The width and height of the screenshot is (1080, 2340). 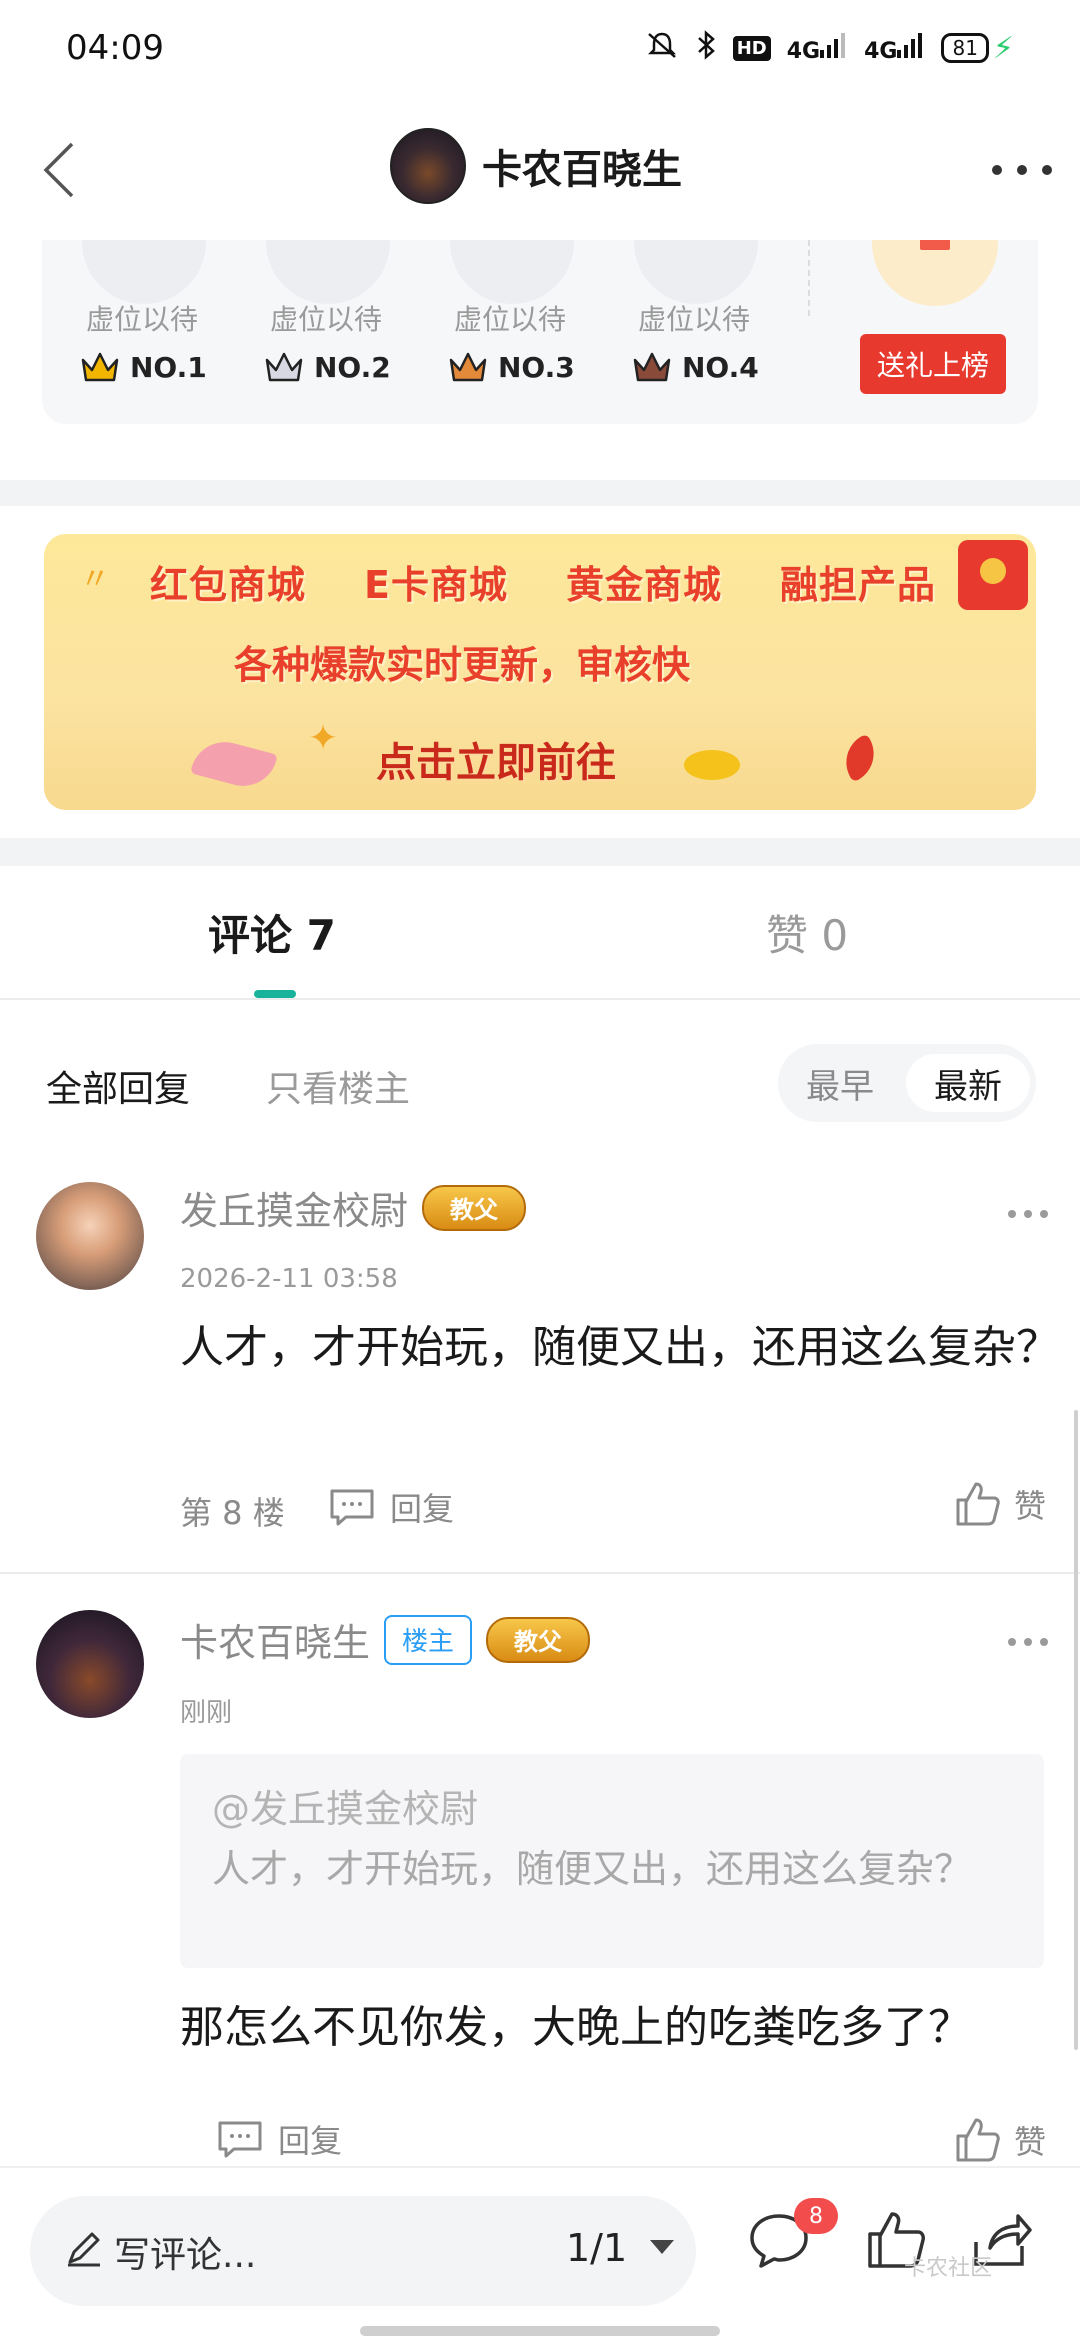 I want to click on crown-bronze-icon, so click(x=468, y=367).